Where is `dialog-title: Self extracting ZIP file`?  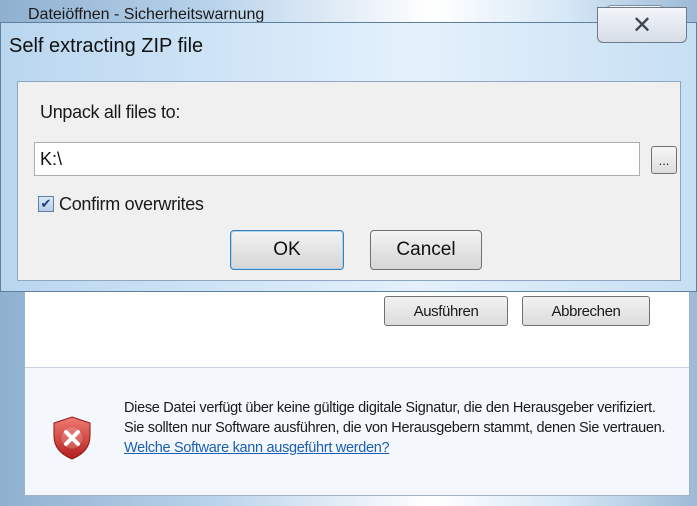 dialog-title: Self extracting ZIP file is located at coordinates (106, 46).